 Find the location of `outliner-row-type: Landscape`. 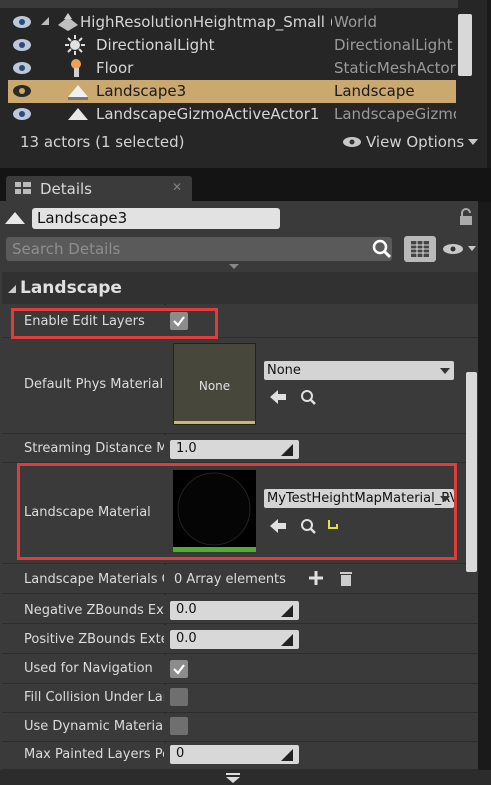

outliner-row-type: Landscape is located at coordinates (374, 91).